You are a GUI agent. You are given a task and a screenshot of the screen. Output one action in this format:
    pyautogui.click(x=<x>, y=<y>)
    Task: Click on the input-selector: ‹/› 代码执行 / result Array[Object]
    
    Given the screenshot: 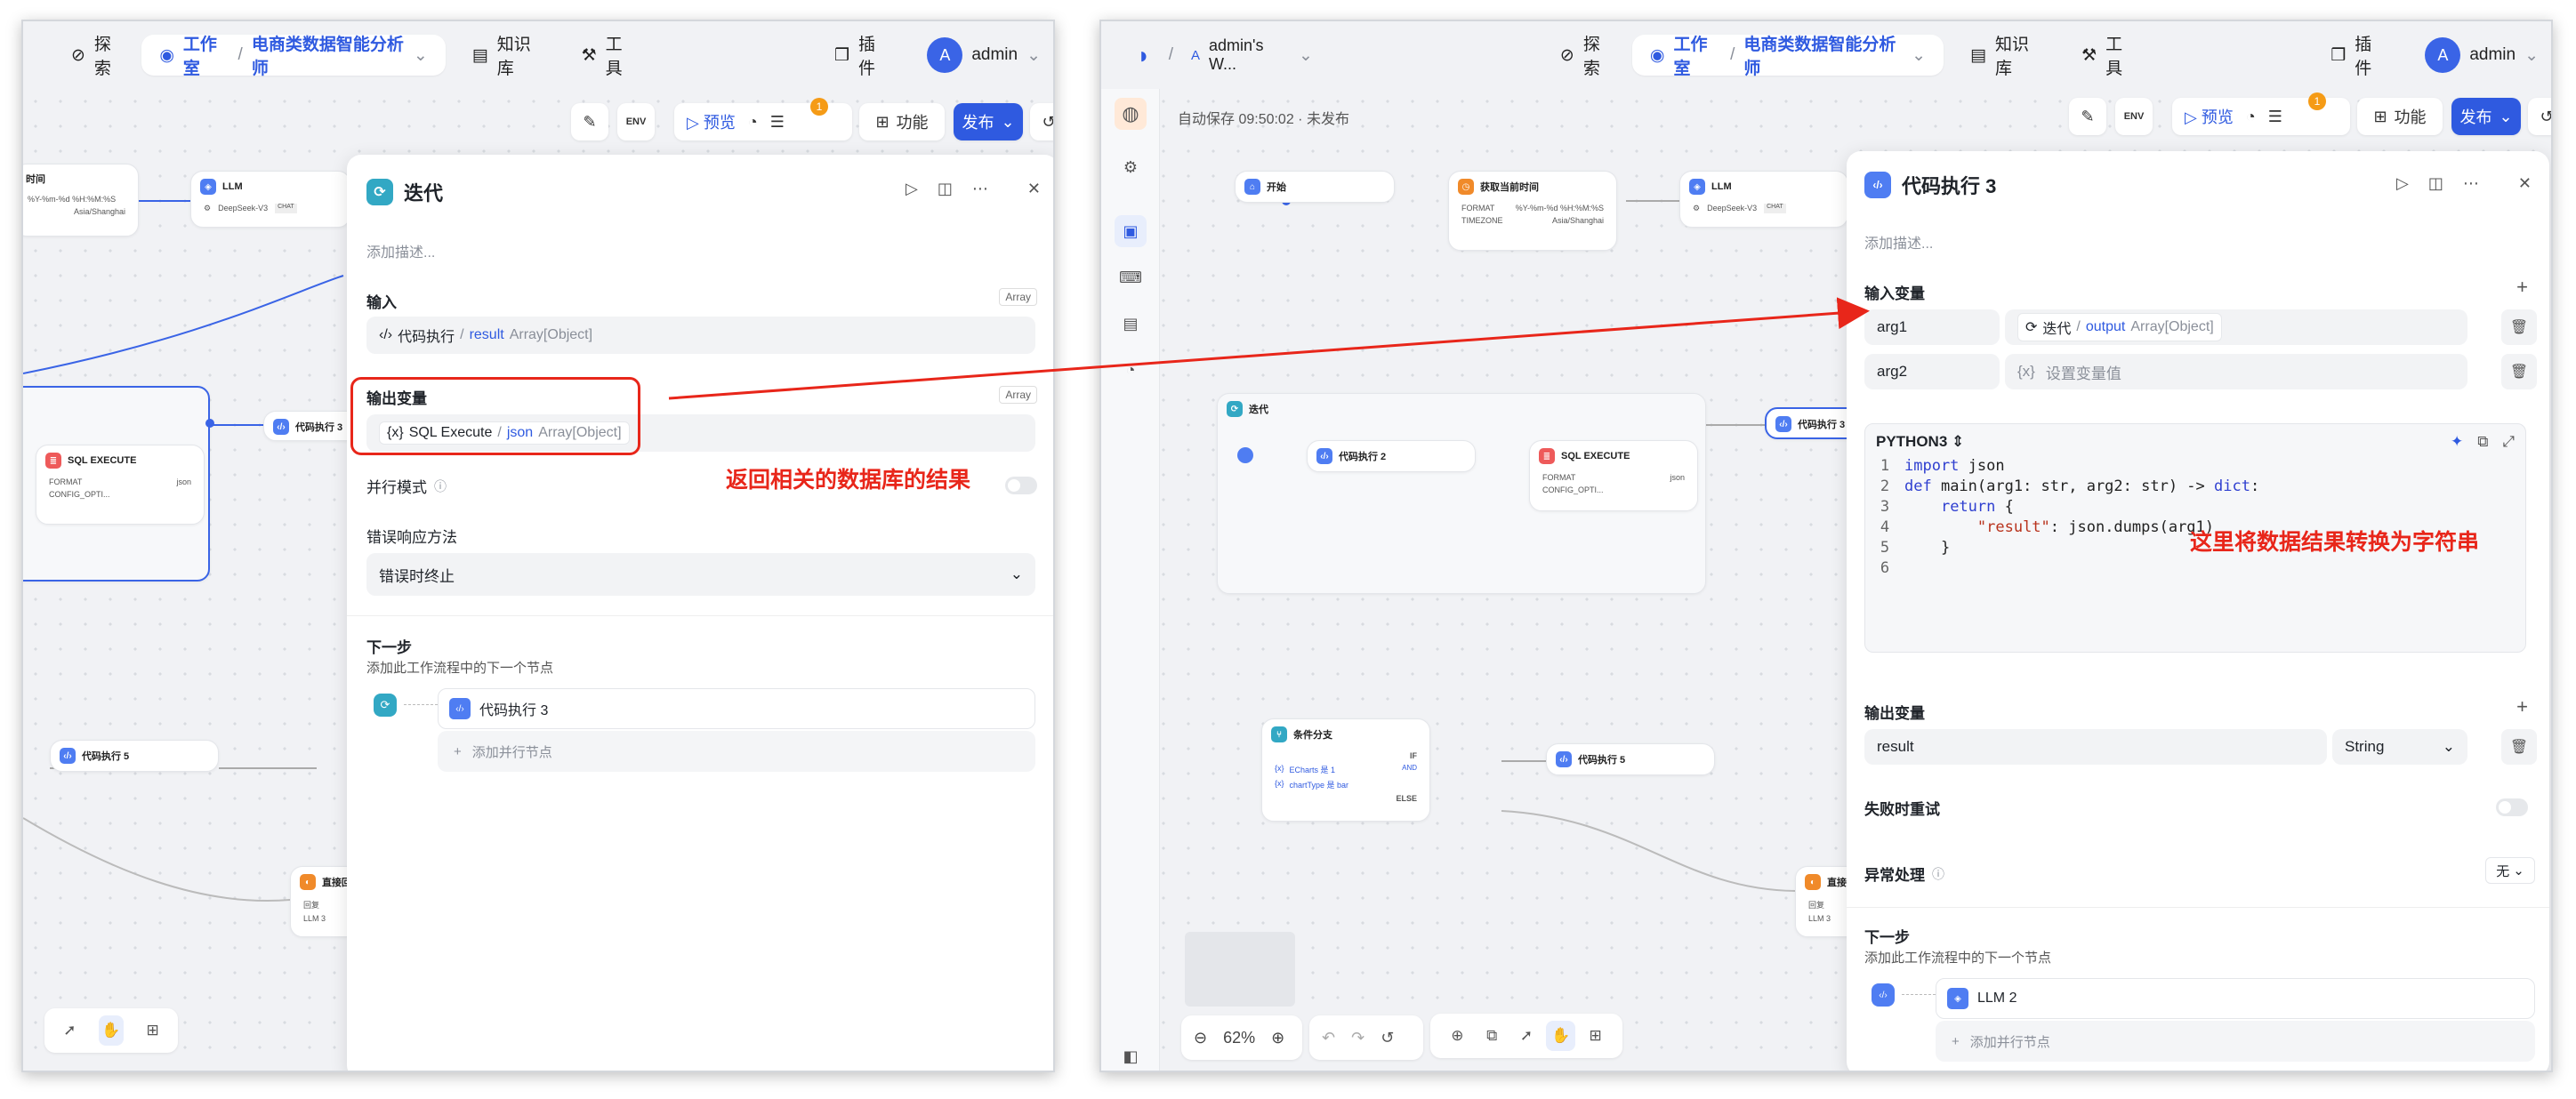 What is the action you would take?
    pyautogui.click(x=700, y=335)
    